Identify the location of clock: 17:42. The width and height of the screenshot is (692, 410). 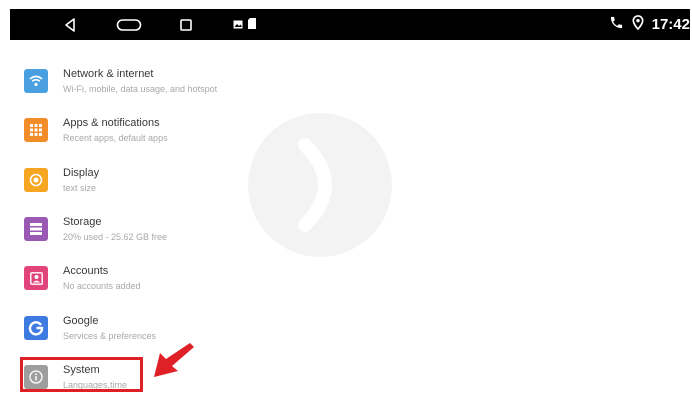
(670, 24).